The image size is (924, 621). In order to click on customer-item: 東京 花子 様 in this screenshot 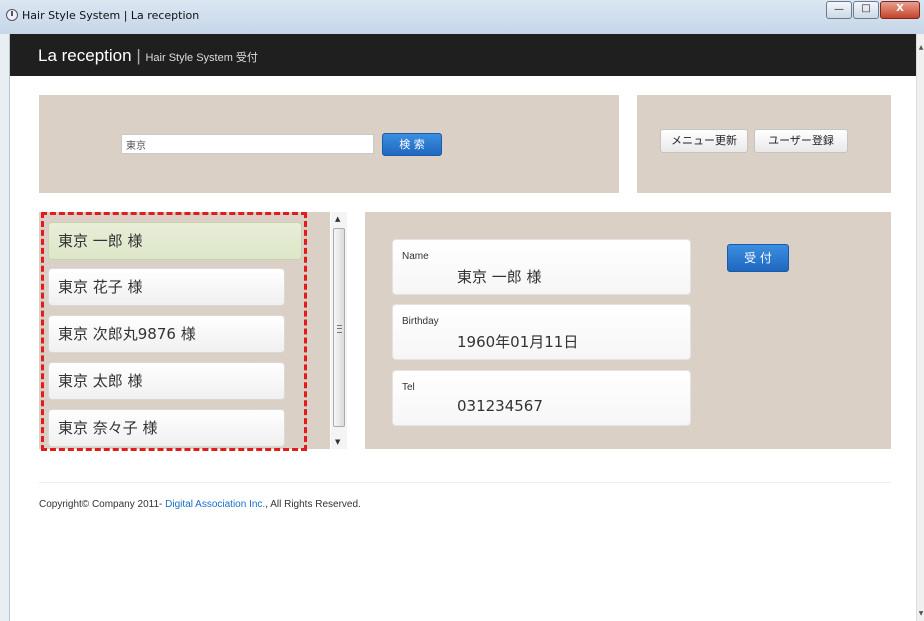, I will do `click(166, 287)`.